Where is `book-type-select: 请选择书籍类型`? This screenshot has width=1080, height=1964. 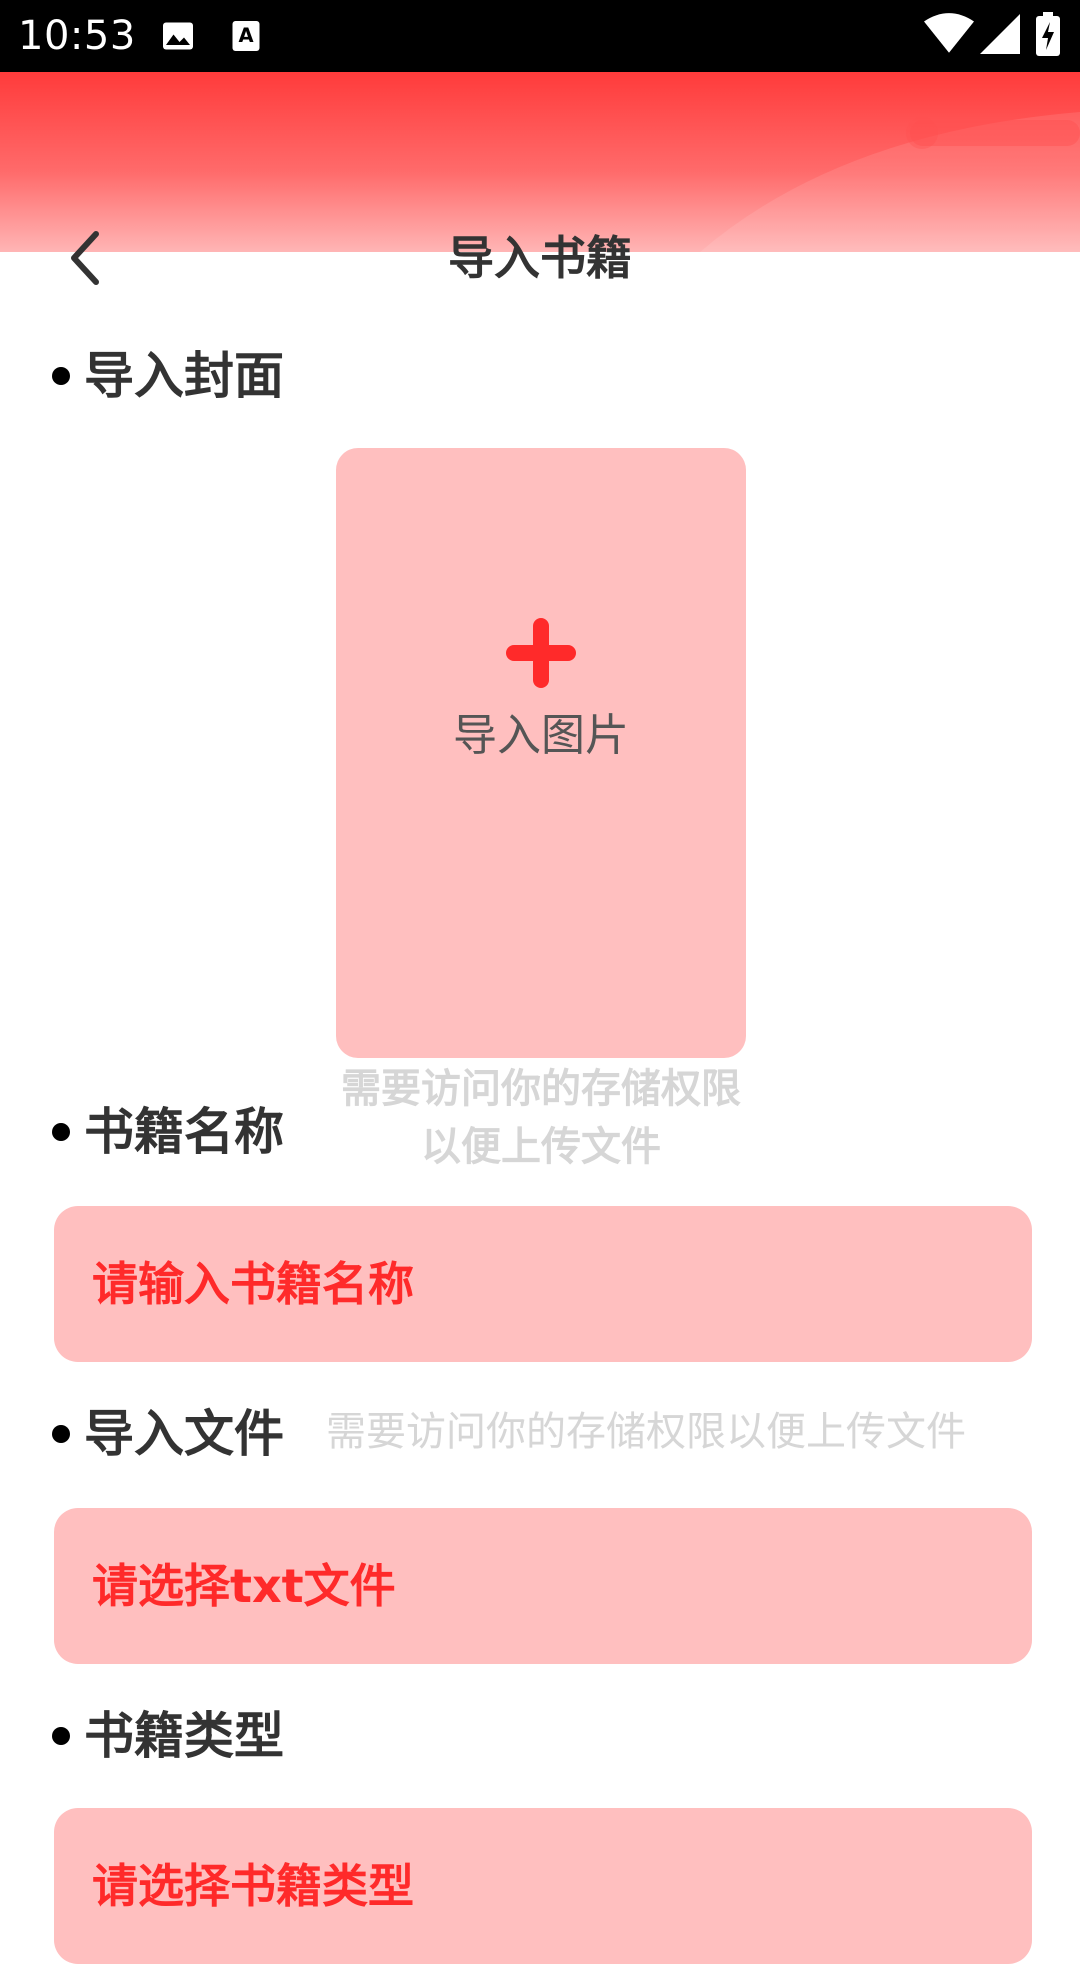 book-type-select: 请选择书籍类型 is located at coordinates (543, 1886).